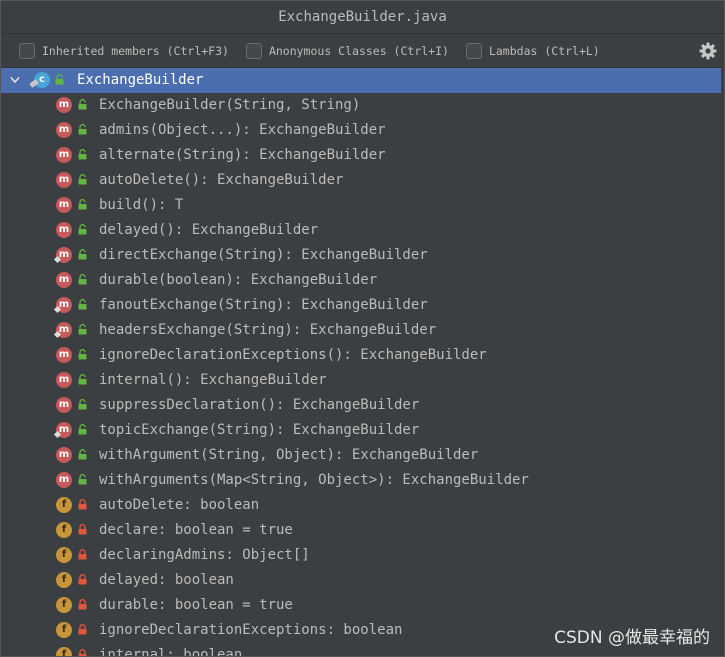  What do you see at coordinates (722, 361) in the screenshot?
I see `vertical-scrollbar` at bounding box center [722, 361].